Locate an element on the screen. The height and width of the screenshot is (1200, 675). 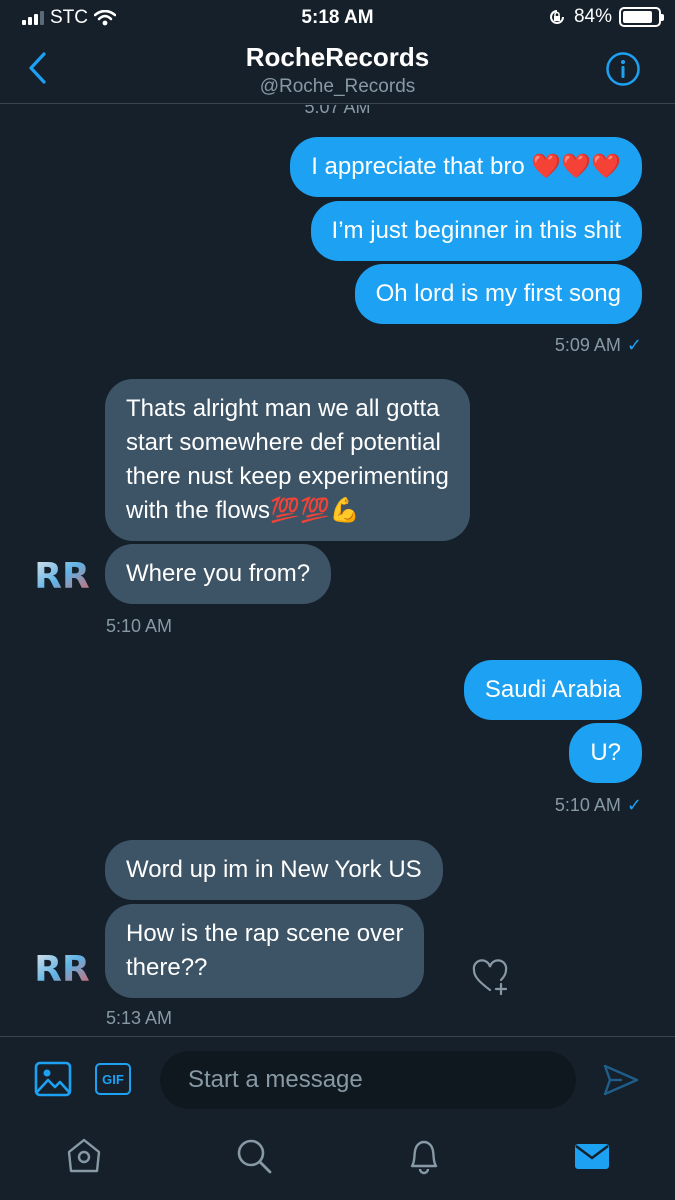
message-bubble-incoming: Where you from? is located at coordinates (218, 574).